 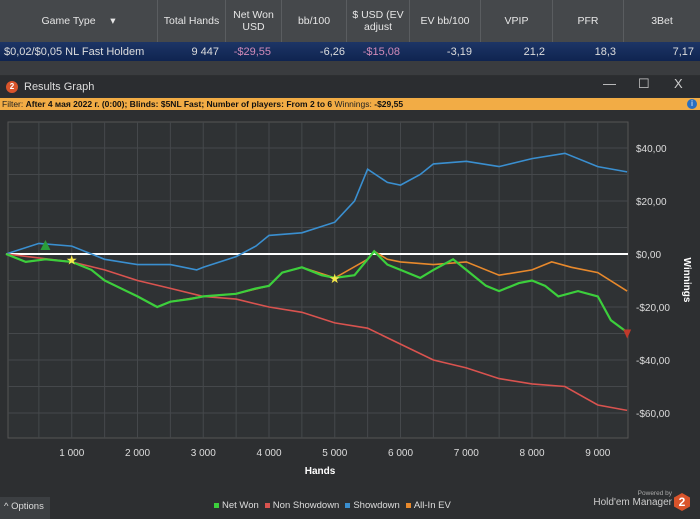 What do you see at coordinates (268, 453) in the screenshot?
I see `x-tick-label: 4 000` at bounding box center [268, 453].